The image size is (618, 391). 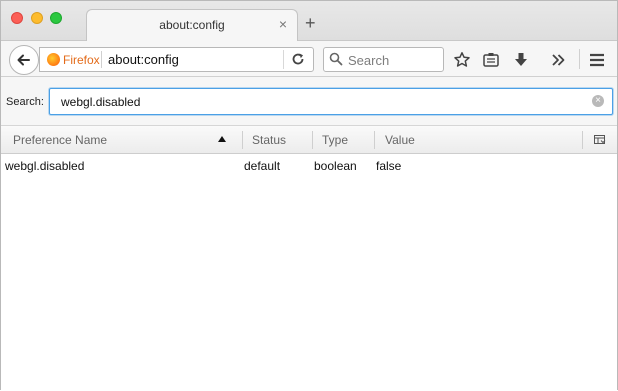 I want to click on bookmark-star-icon, so click(x=462, y=60).